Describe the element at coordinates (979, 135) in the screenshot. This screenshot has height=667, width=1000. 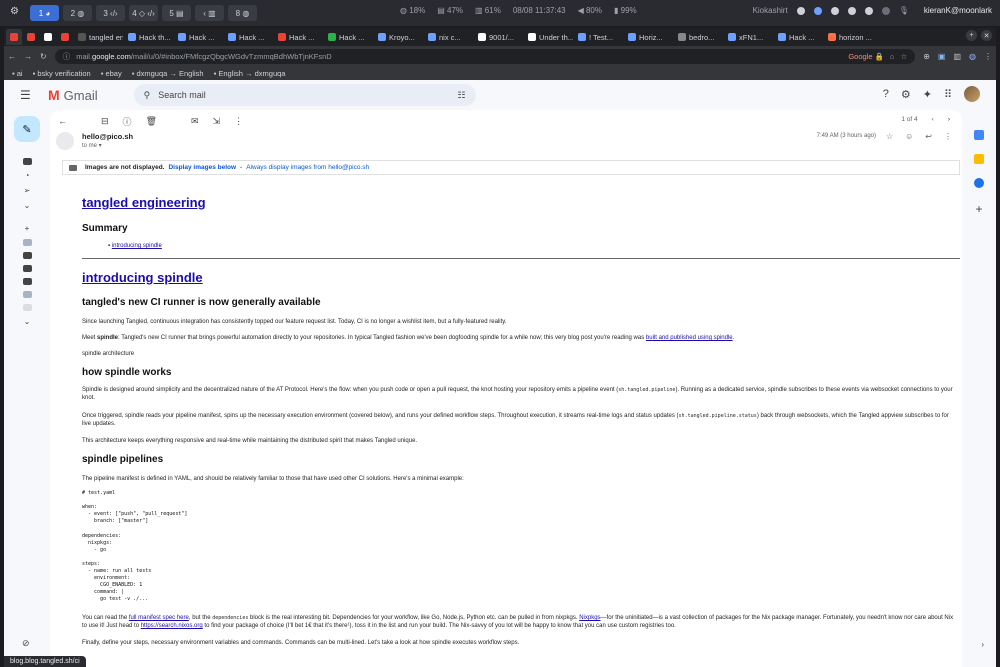
I see `calendar-icon` at that location.